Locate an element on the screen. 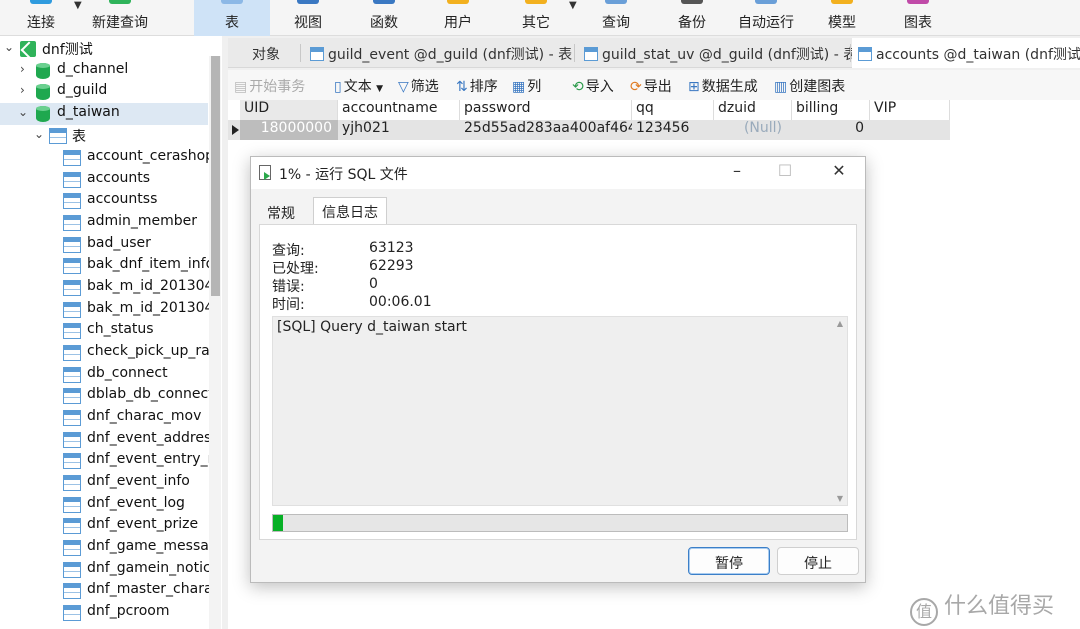 The height and width of the screenshot is (629, 1080). tree-scrollbar-thumb is located at coordinates (215, 176).